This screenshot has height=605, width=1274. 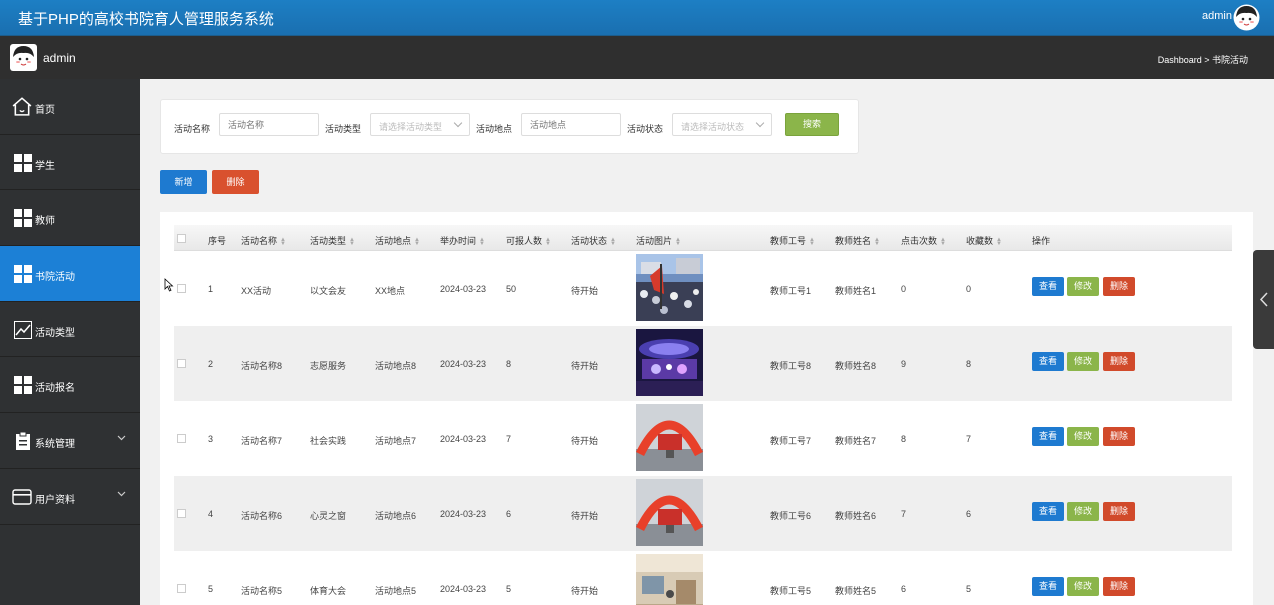 What do you see at coordinates (856, 366) in the screenshot?
I see `cell-teacher-name: 教师姓名8` at bounding box center [856, 366].